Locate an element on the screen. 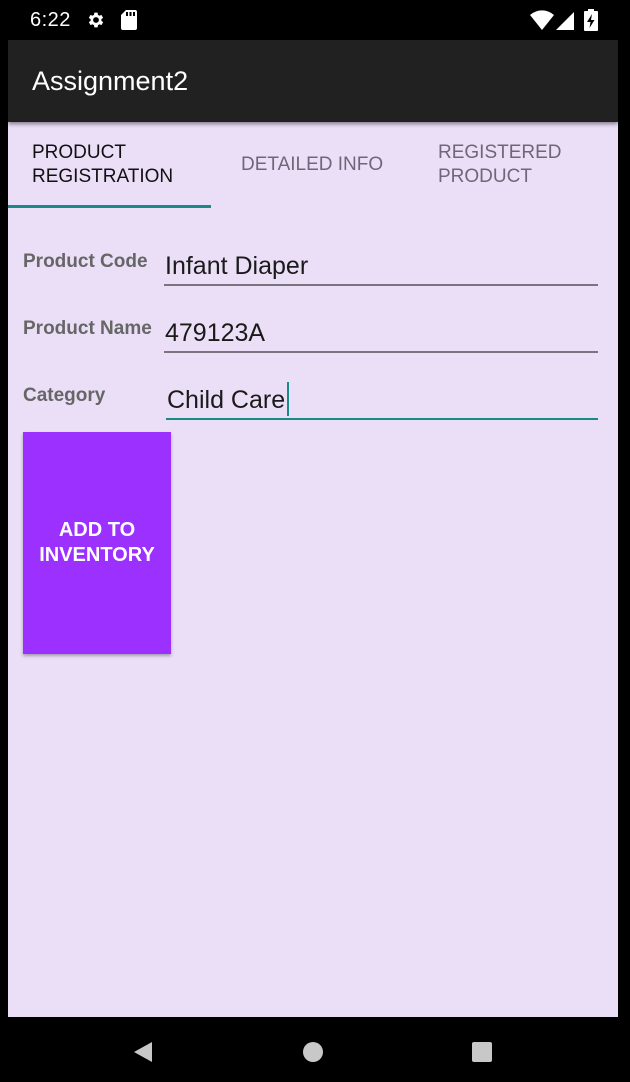 This screenshot has width=630, height=1082. product-code-label: Product Code is located at coordinates (85, 261).